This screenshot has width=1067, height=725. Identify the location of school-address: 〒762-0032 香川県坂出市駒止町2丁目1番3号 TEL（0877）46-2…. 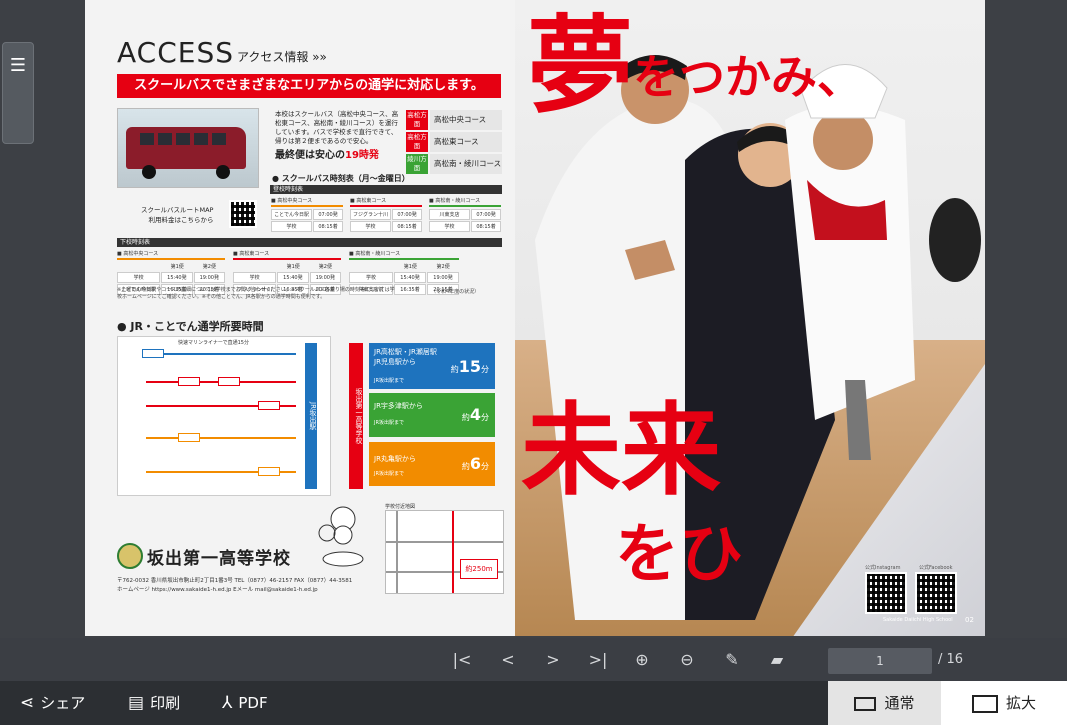
(235, 585).